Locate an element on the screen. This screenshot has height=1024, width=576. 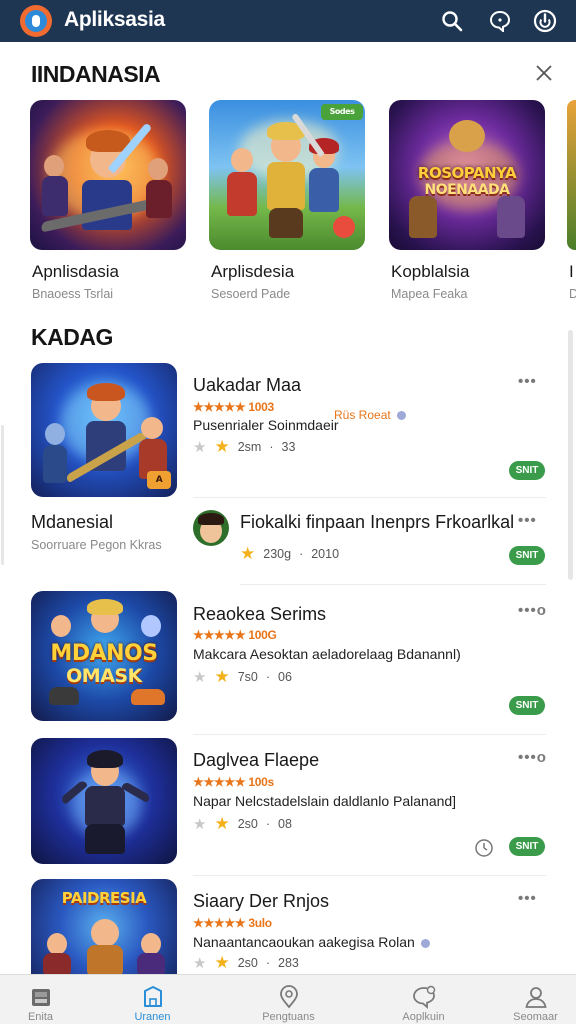
featured-card-peek is located at coordinates (571, 175).